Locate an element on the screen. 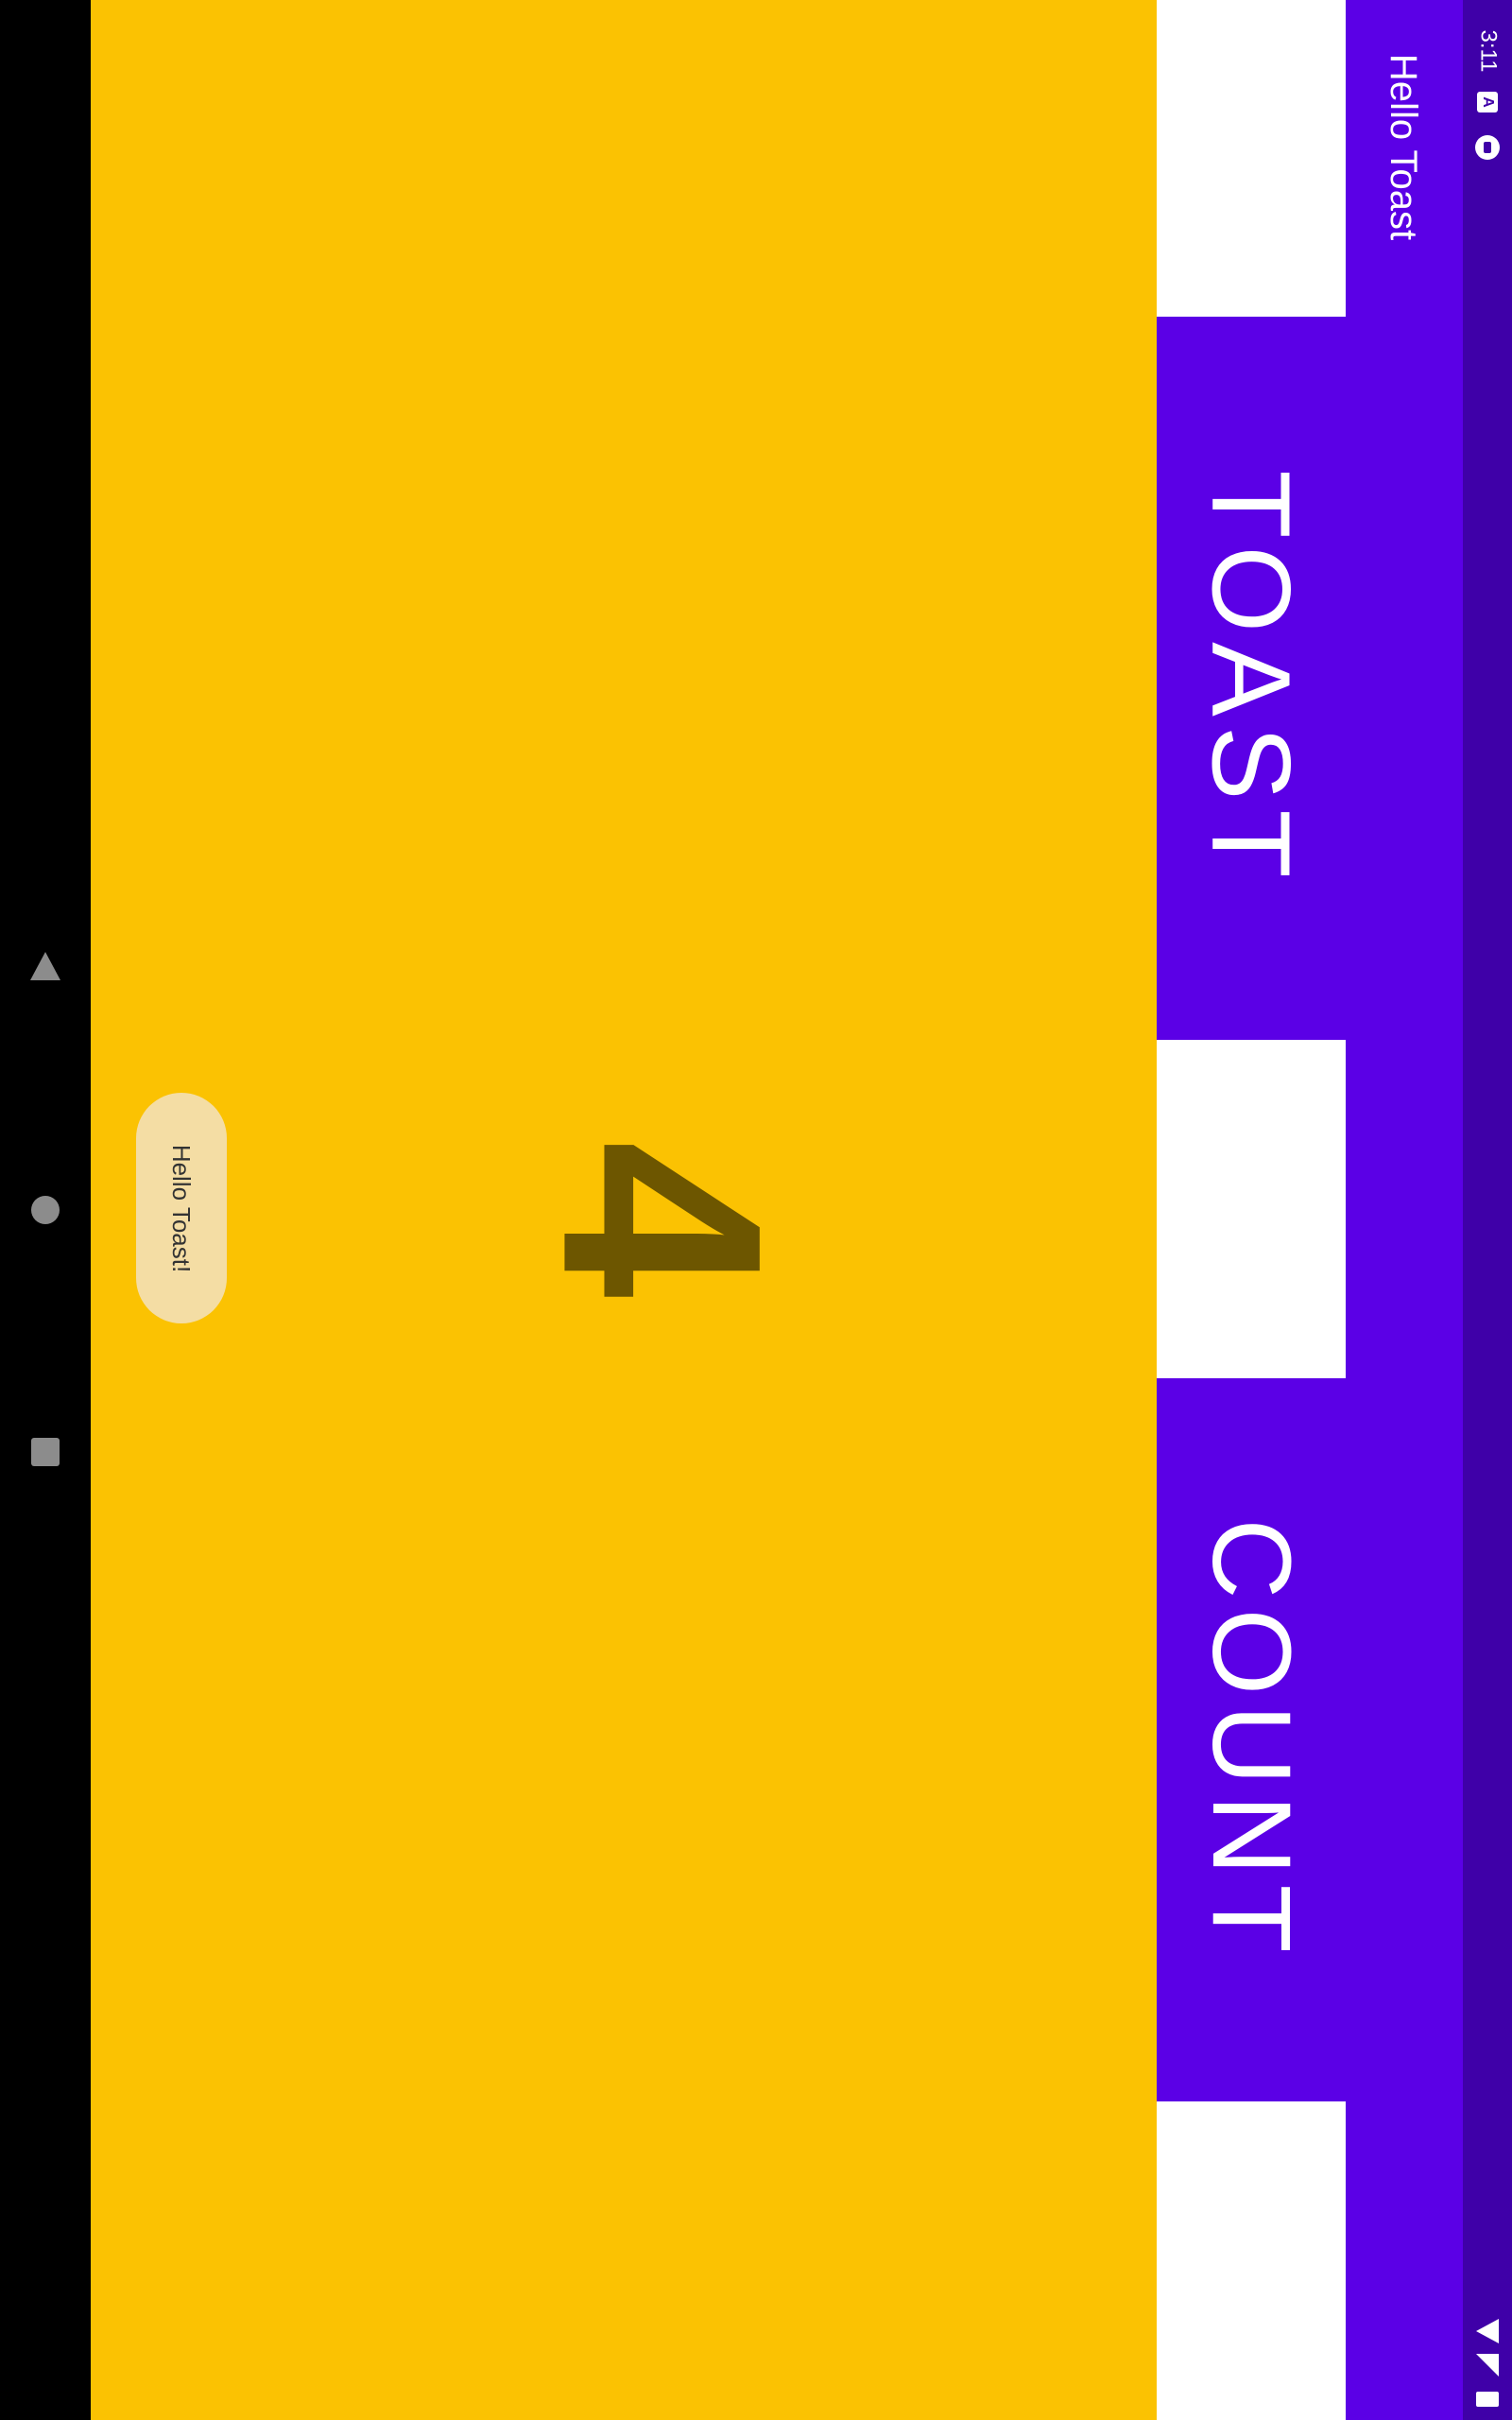 Image resolution: width=1512 pixels, height=2420 pixels. recents-icon is located at coordinates (45, 1452).